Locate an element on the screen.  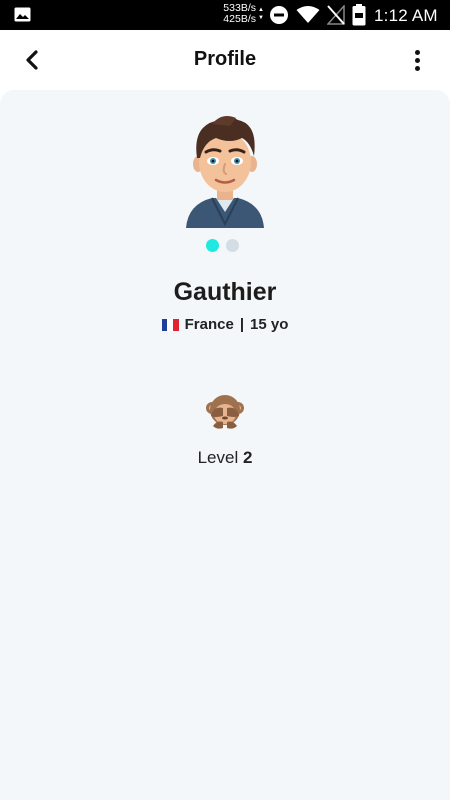
user-name: Gauthier is located at coordinates (225, 292).